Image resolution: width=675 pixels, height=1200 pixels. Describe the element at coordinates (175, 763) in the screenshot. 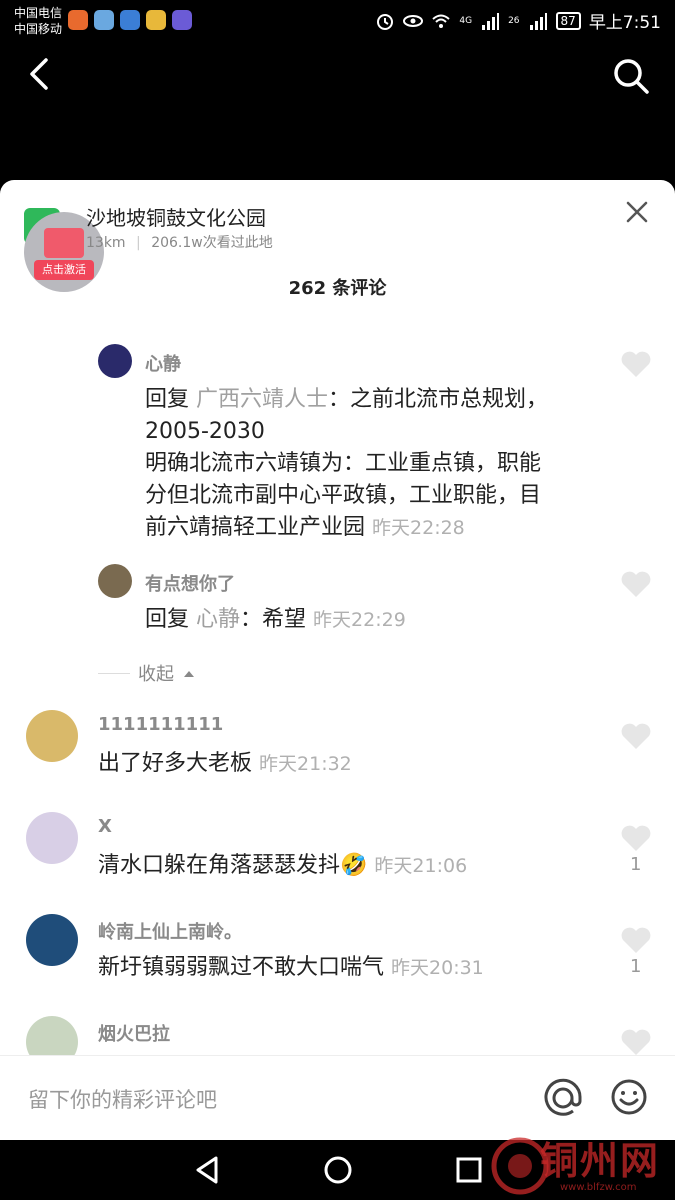

I see `comment-body: 出了好多大老板` at that location.